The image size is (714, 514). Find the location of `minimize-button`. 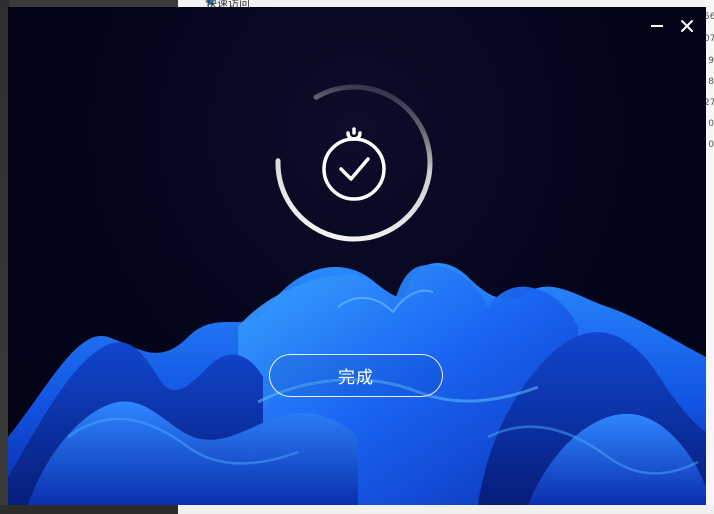

minimize-button is located at coordinates (657, 26).